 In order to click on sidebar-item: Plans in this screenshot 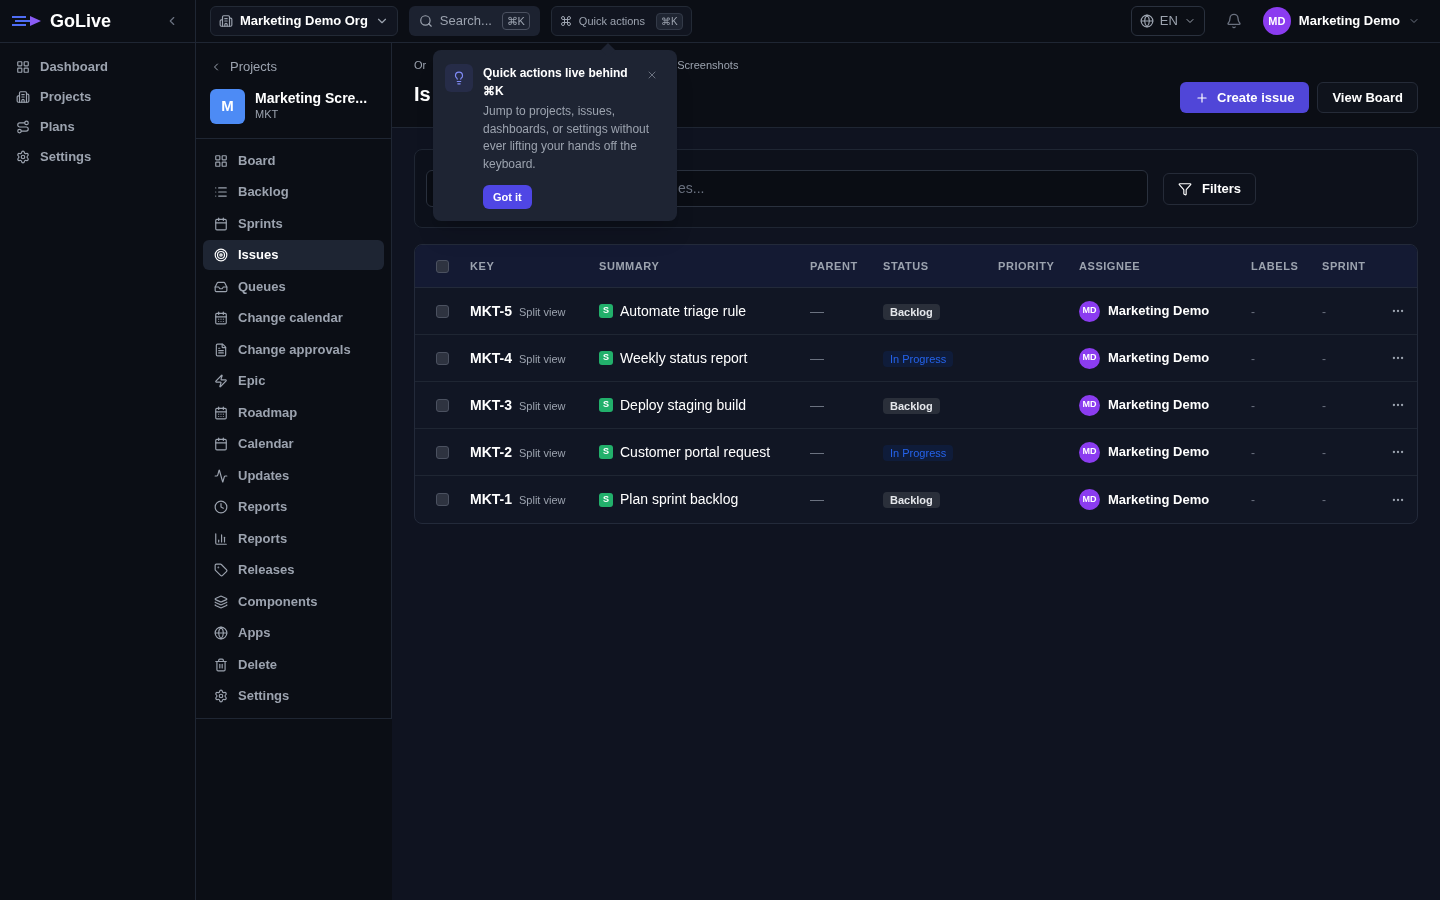, I will do `click(97, 127)`.